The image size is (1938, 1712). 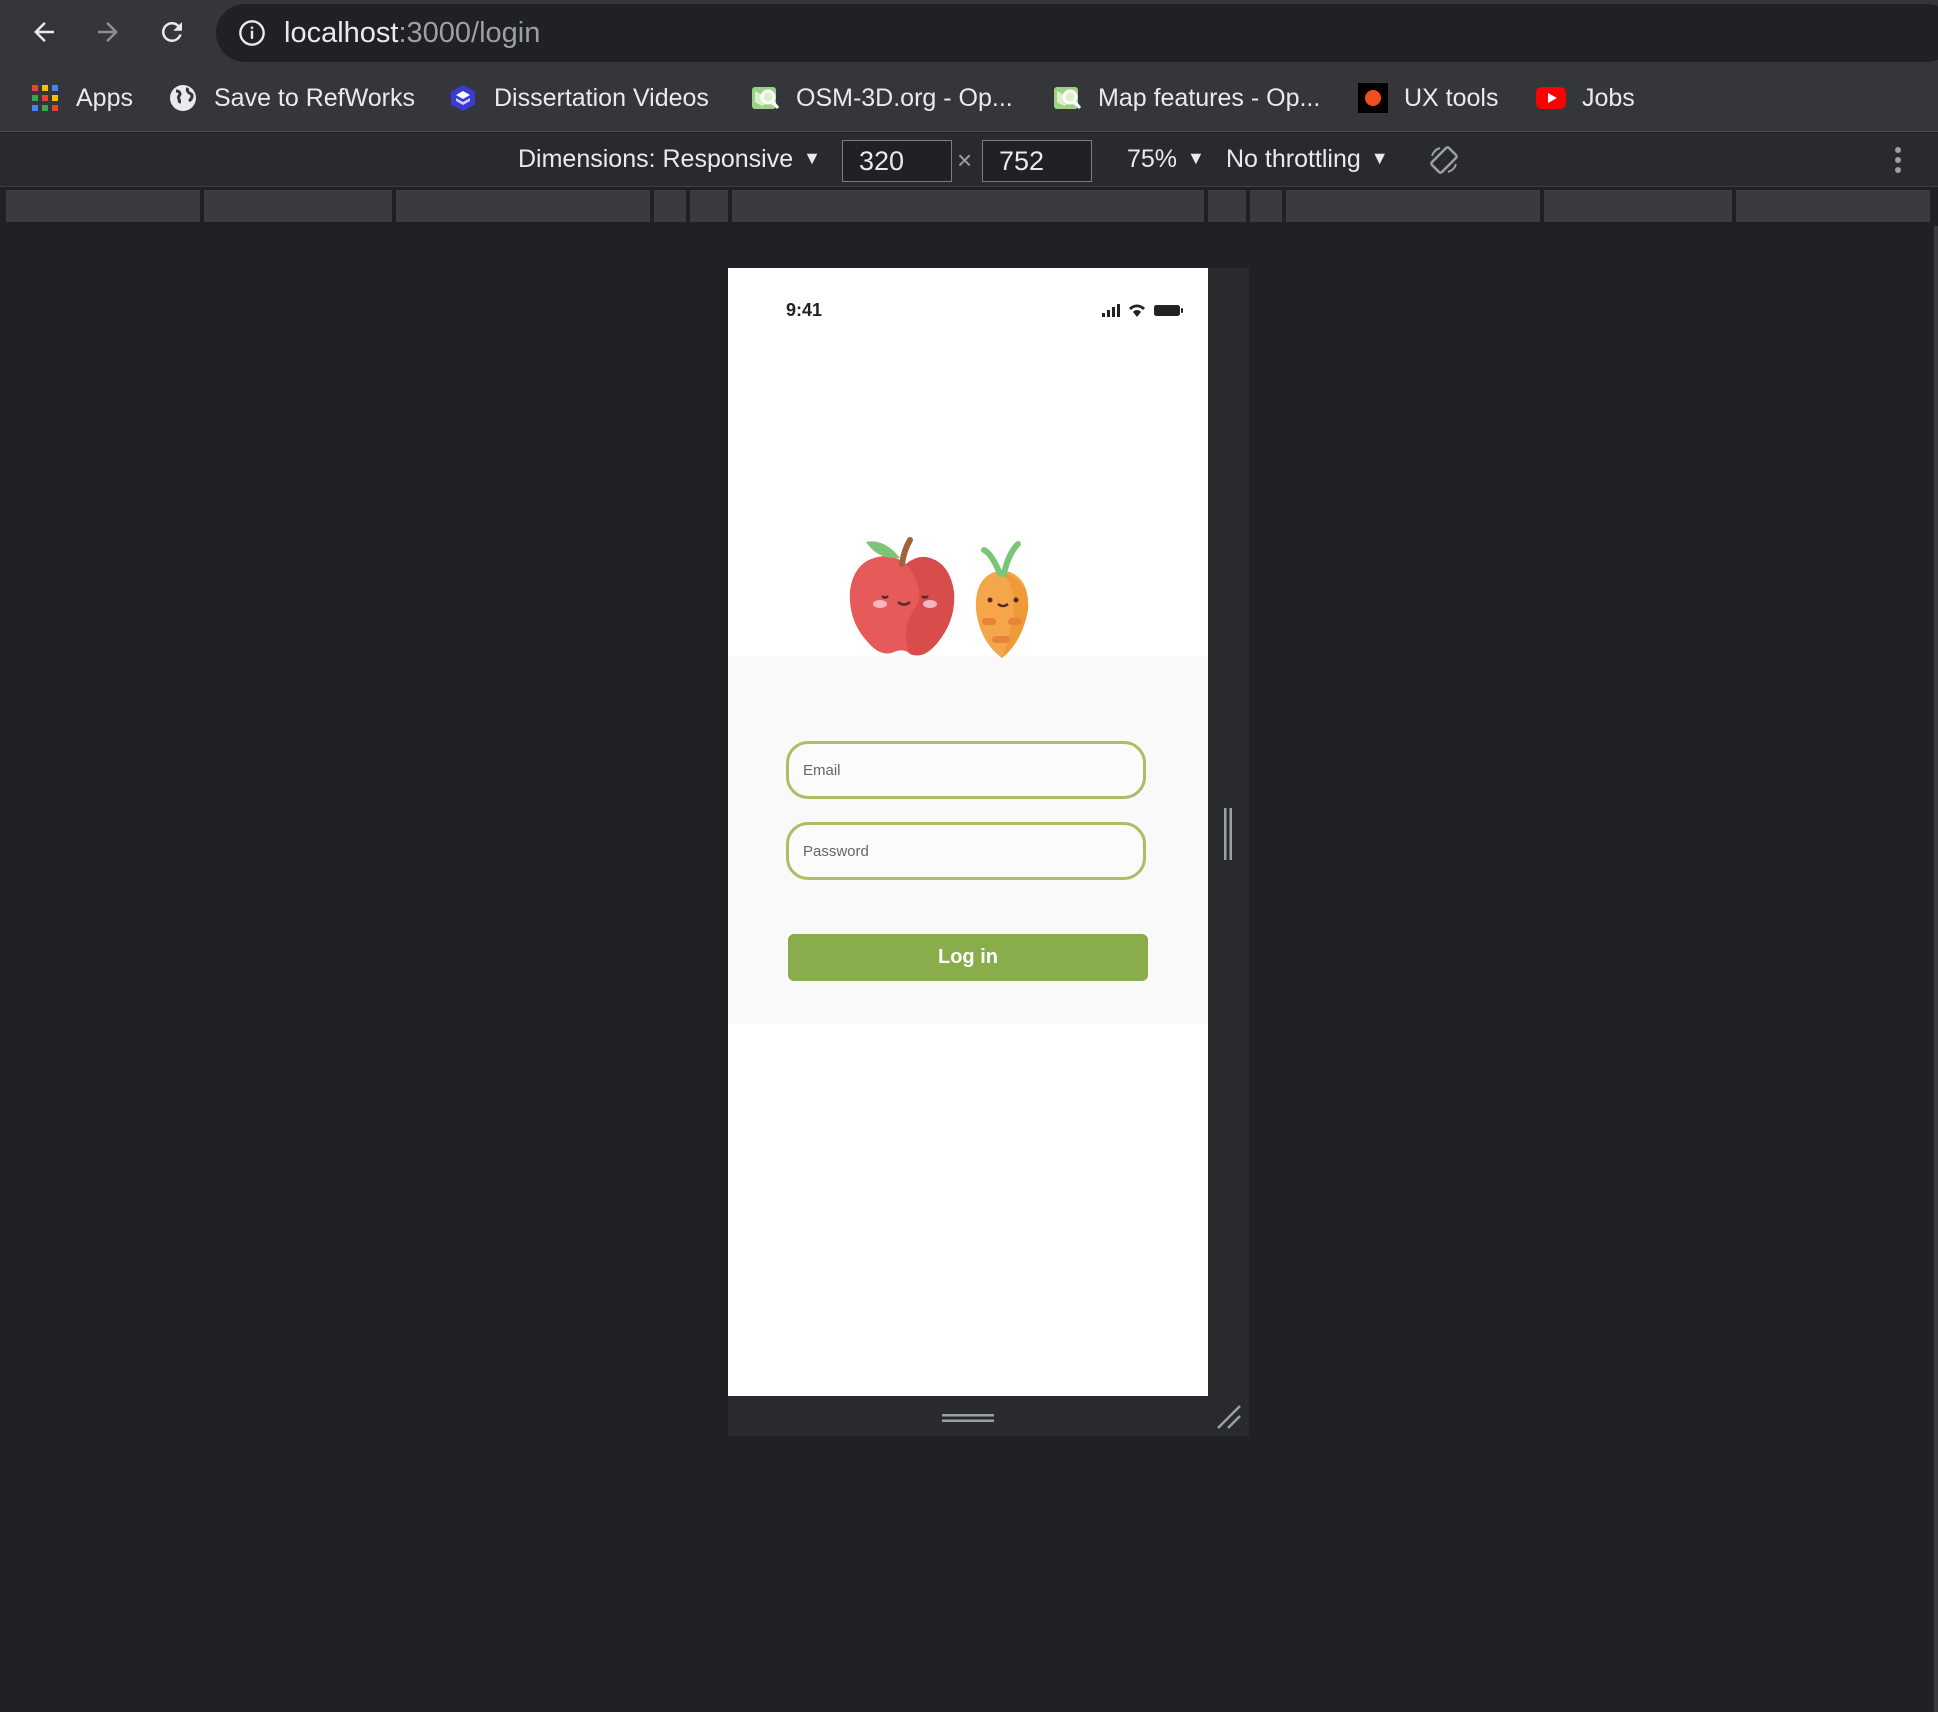 What do you see at coordinates (463, 98) in the screenshot?
I see `hexagon-layers-icon` at bounding box center [463, 98].